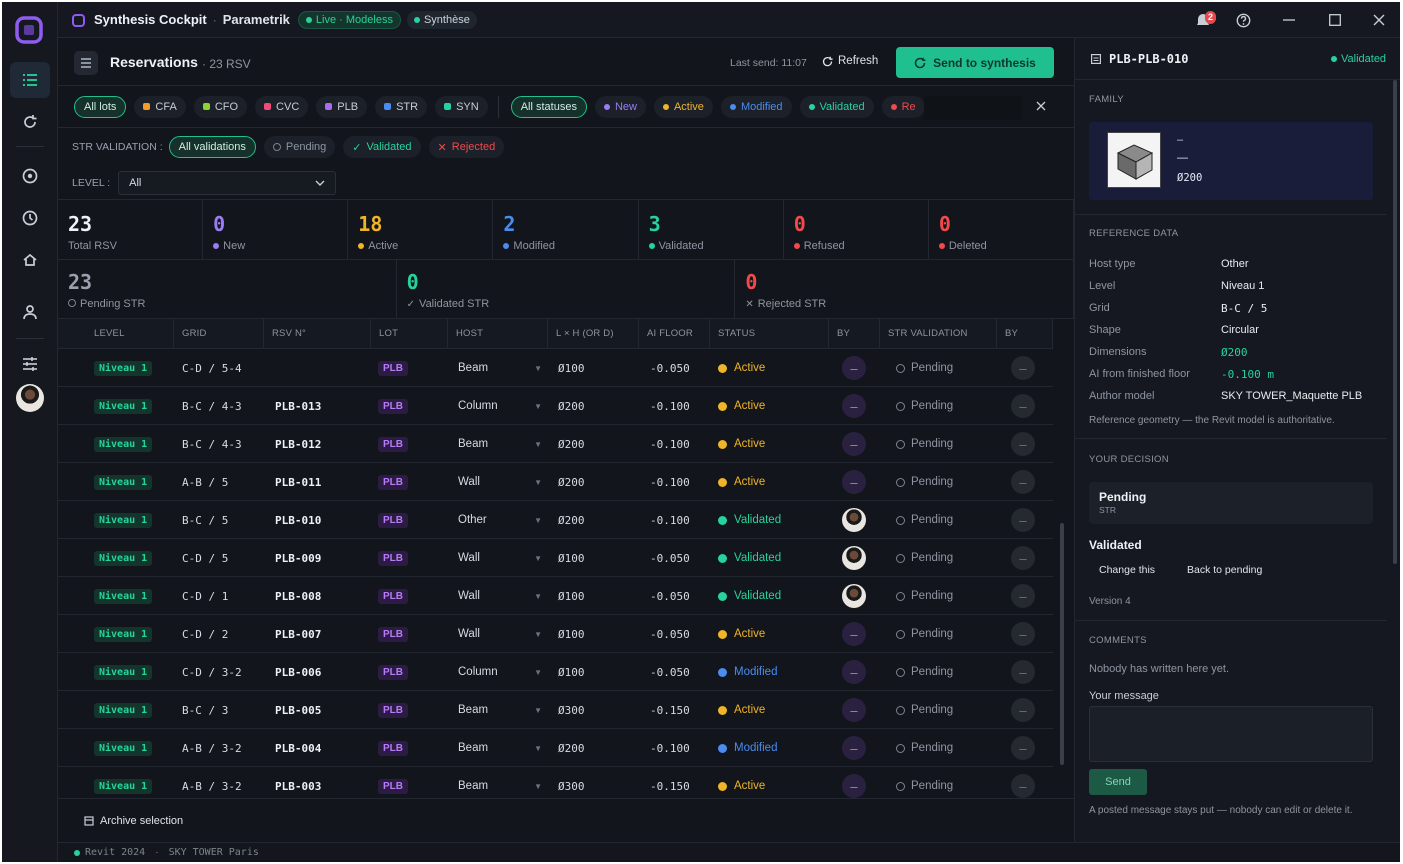 This screenshot has width=1403, height=864. What do you see at coordinates (219, 334) in the screenshot?
I see `column-header-1: GRID` at bounding box center [219, 334].